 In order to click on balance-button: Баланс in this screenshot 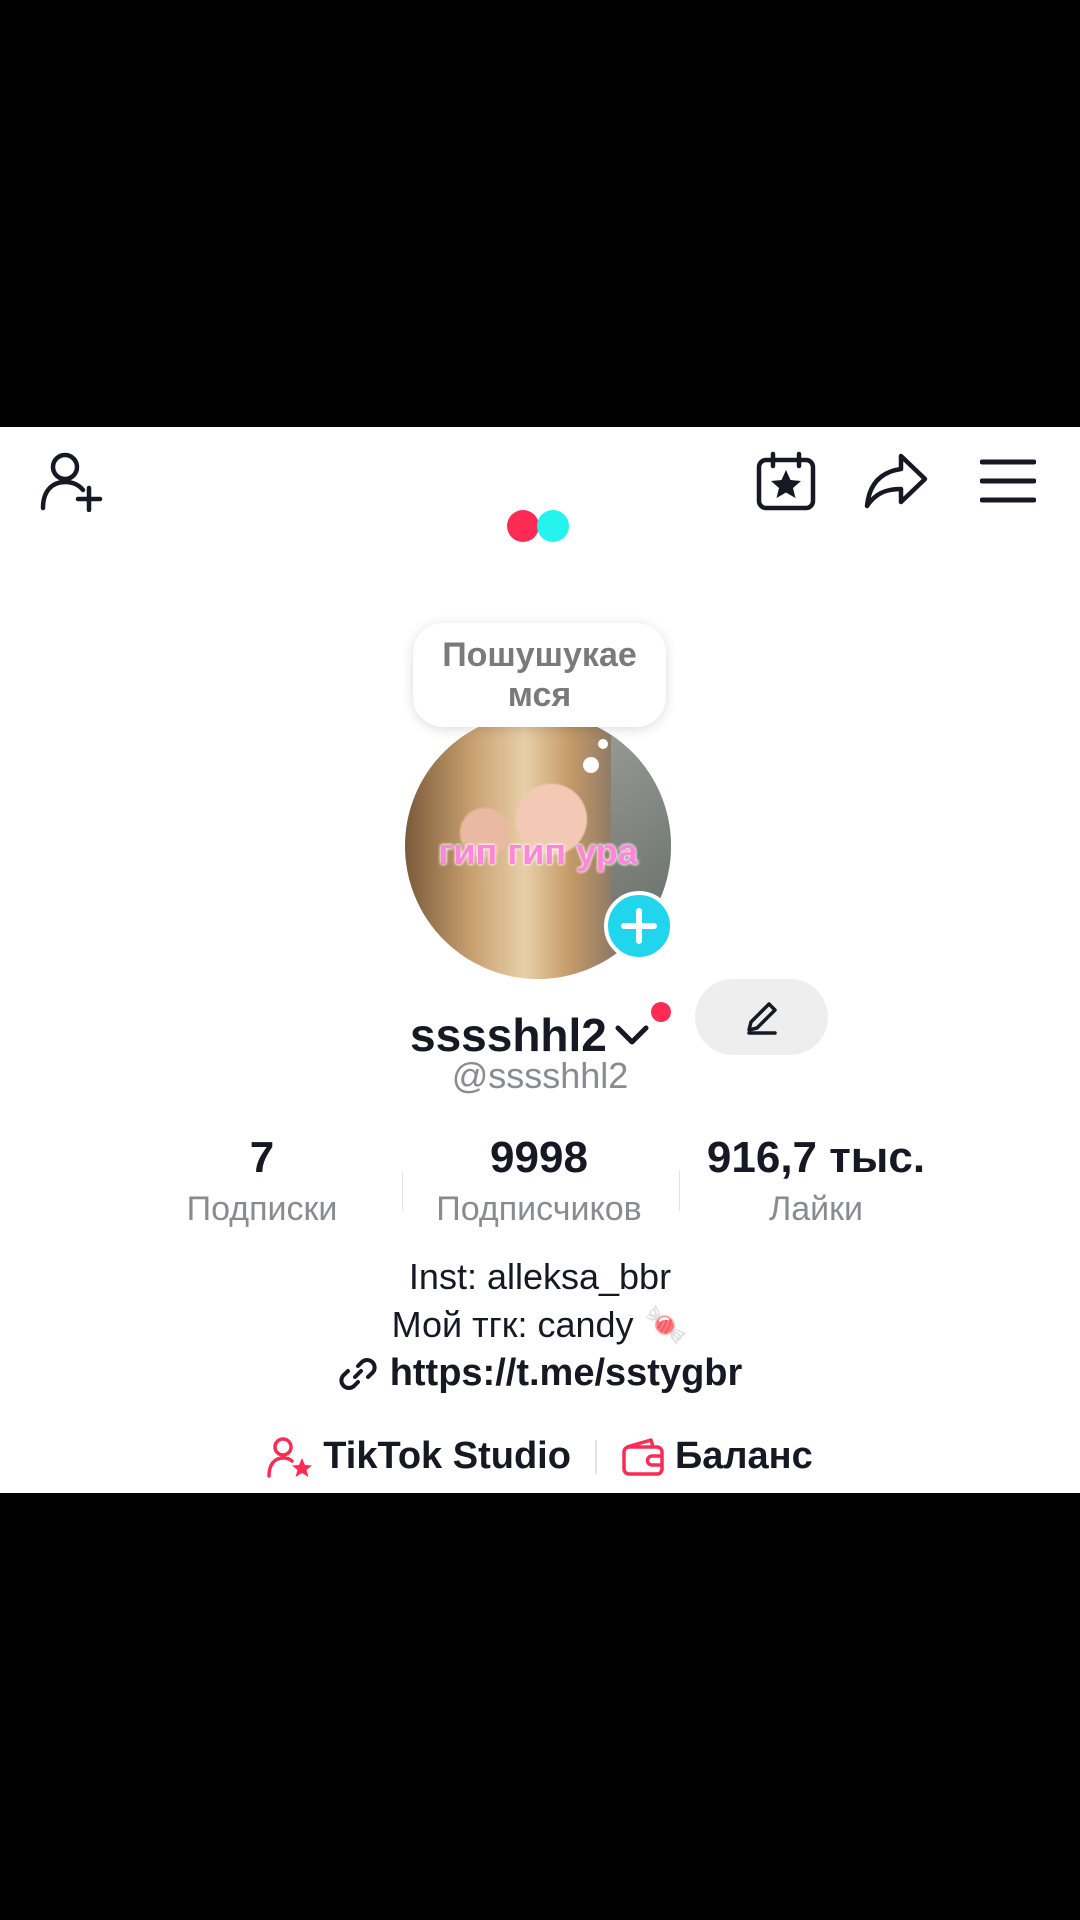, I will do `click(717, 1456)`.